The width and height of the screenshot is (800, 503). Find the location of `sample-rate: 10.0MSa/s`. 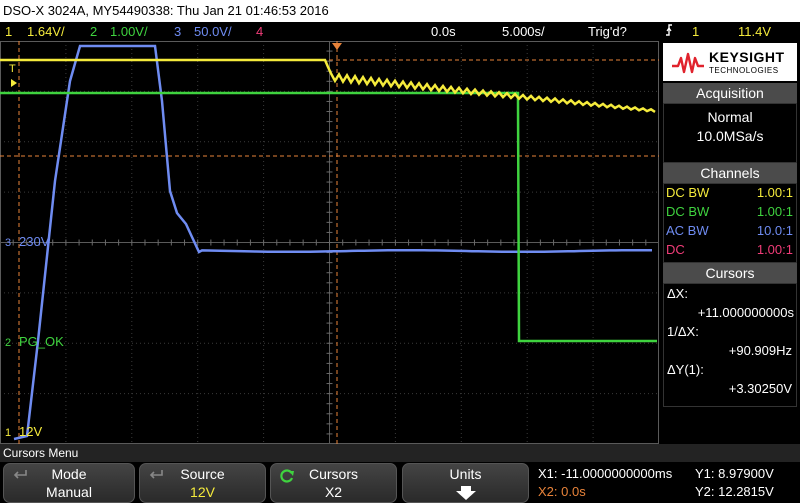

sample-rate: 10.0MSa/s is located at coordinates (730, 136).